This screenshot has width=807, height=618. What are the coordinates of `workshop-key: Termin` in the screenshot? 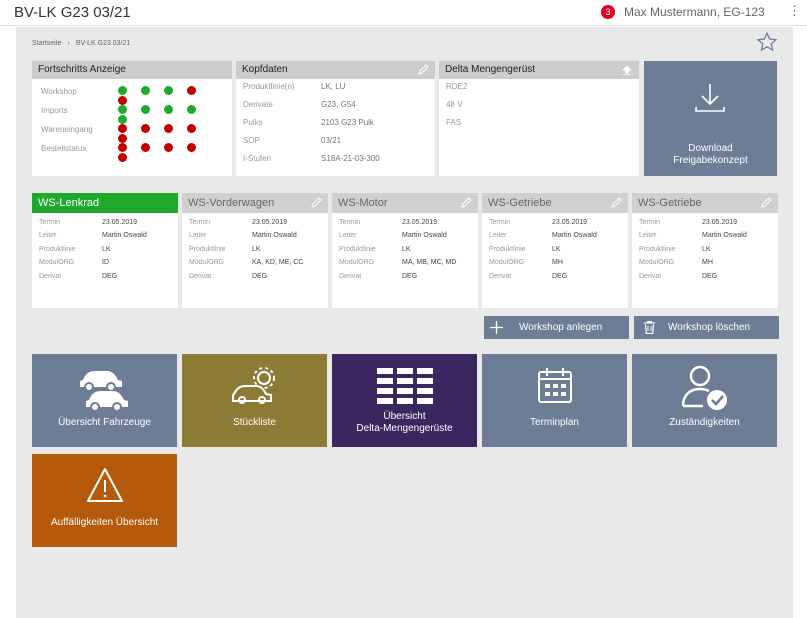 It's located at (200, 222).